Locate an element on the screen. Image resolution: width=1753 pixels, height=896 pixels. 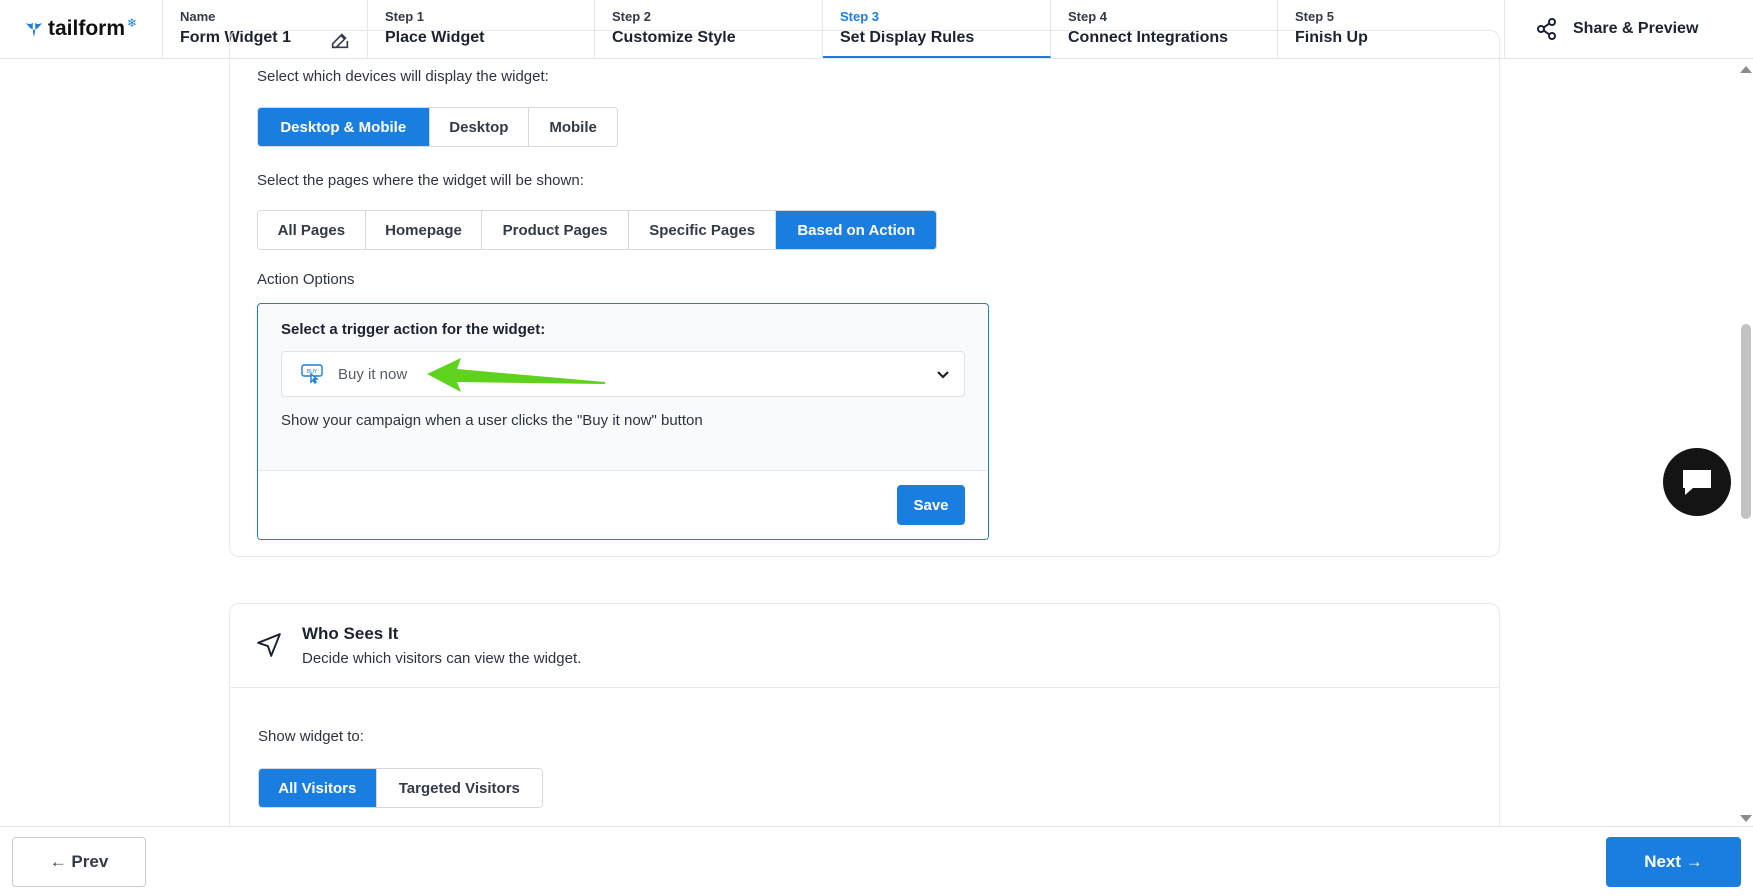
visitor-selector: All Visitors Targeted Visitors is located at coordinates (400, 788).